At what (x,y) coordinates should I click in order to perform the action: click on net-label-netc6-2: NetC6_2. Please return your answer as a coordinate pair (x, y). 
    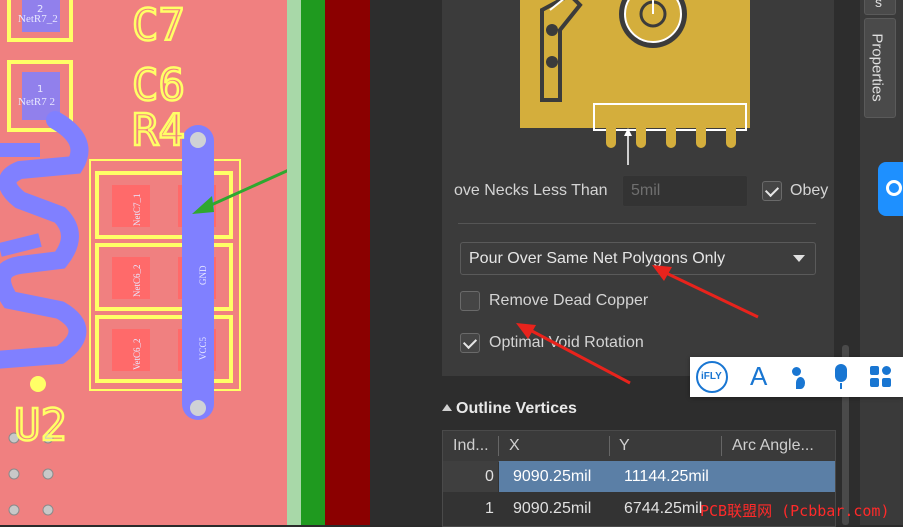
    Looking at the image, I should click on (137, 281).